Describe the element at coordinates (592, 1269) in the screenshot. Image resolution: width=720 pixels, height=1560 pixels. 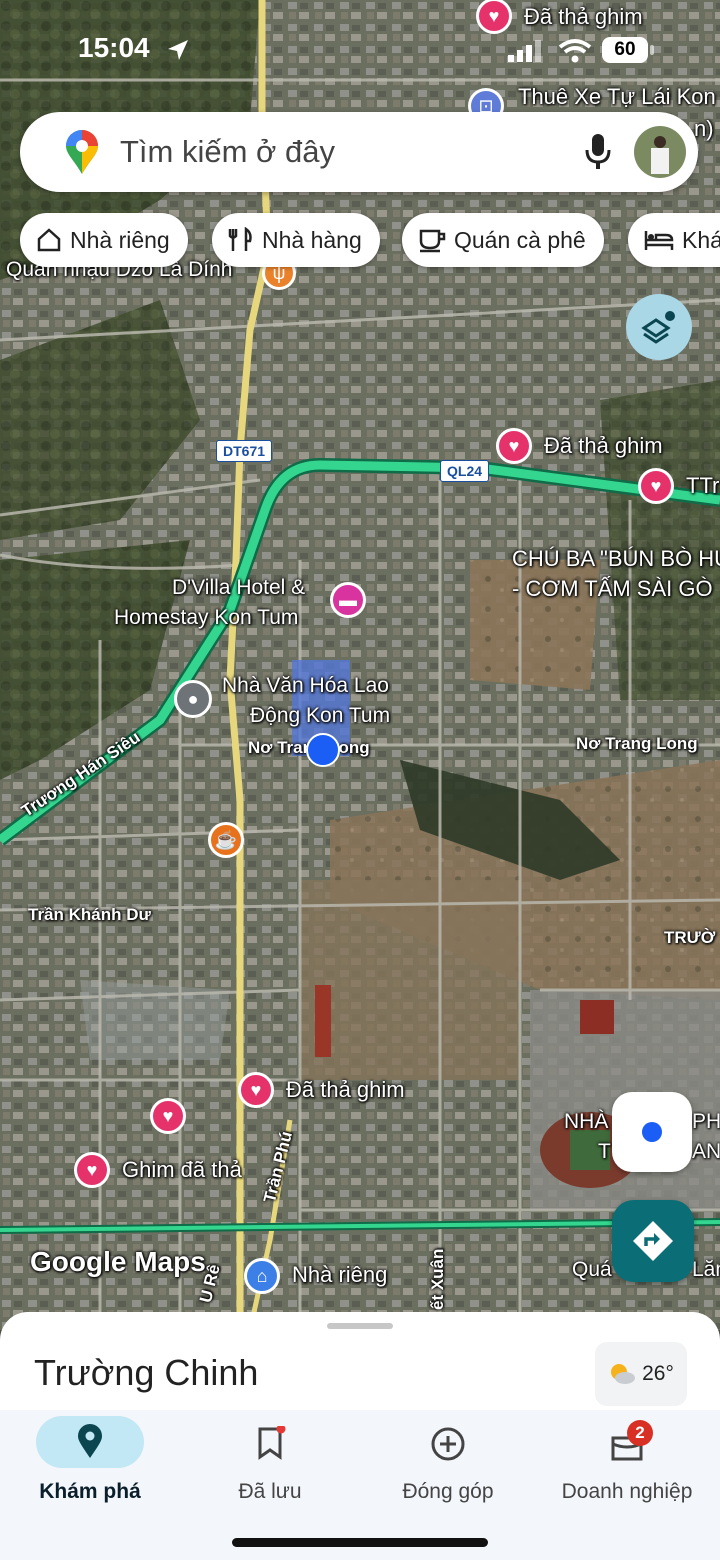
I see `place-label-qua: Quá` at that location.